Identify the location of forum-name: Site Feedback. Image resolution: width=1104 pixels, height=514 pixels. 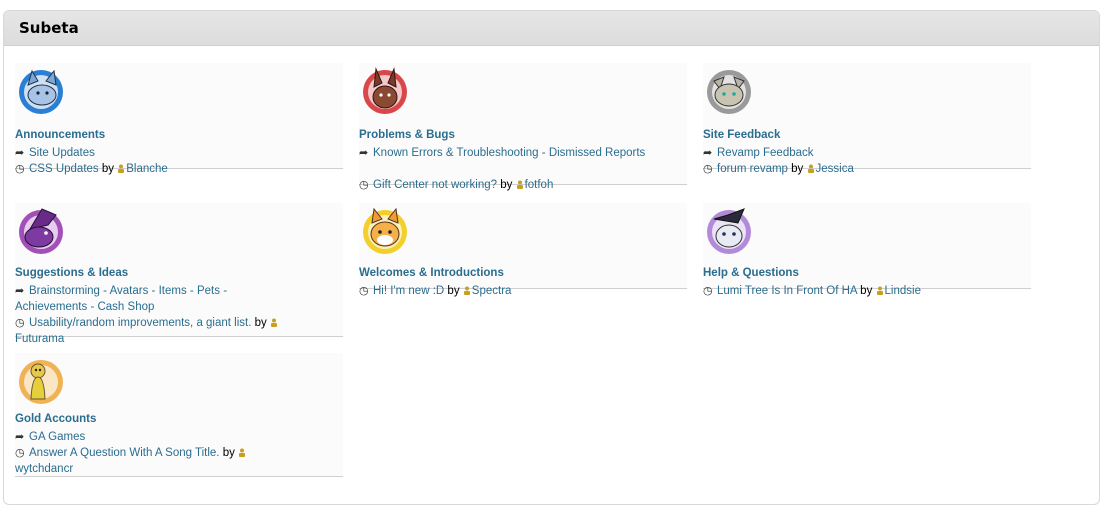
(741, 135).